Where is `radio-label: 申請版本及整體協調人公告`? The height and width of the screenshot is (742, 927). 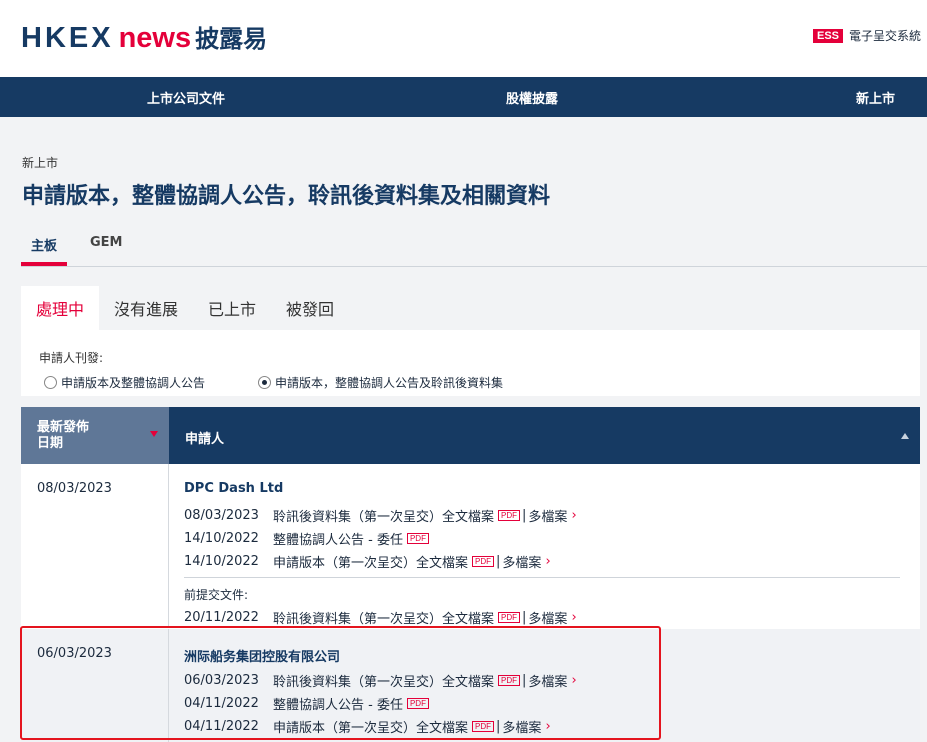 radio-label: 申請版本及整體協調人公告 is located at coordinates (133, 383).